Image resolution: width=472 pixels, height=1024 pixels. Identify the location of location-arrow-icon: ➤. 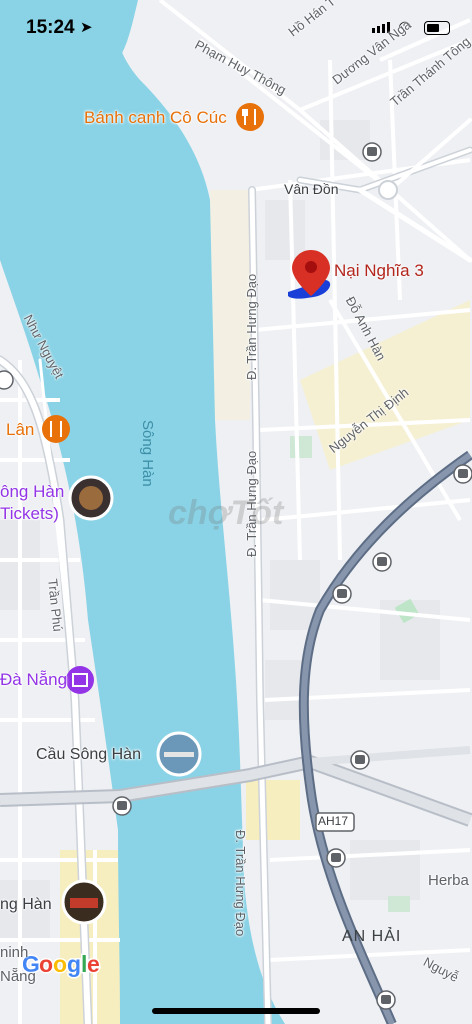
(86, 27).